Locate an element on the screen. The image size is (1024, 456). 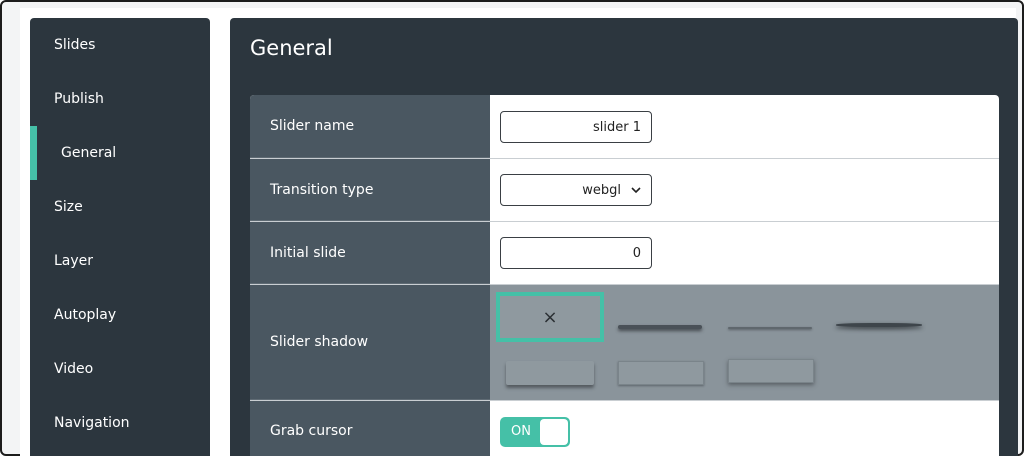
setting-value-cell: webgl is located at coordinates (744, 190).